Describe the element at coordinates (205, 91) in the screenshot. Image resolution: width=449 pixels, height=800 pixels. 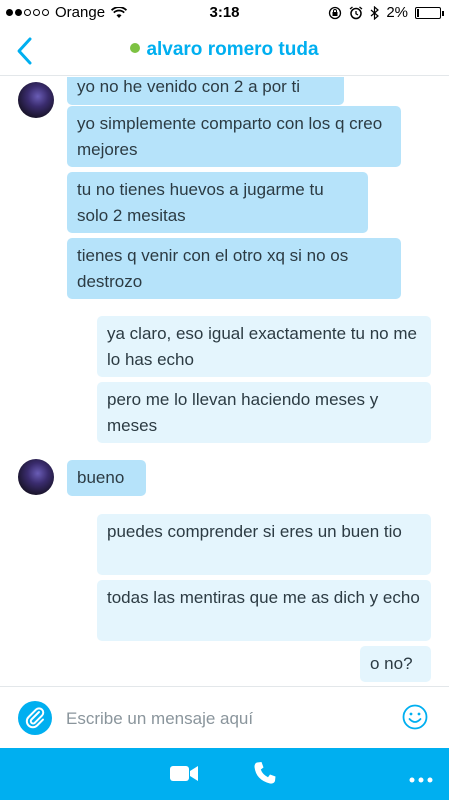
I see `message-bubble-incoming: yo no he venido con 2 a por ti` at that location.